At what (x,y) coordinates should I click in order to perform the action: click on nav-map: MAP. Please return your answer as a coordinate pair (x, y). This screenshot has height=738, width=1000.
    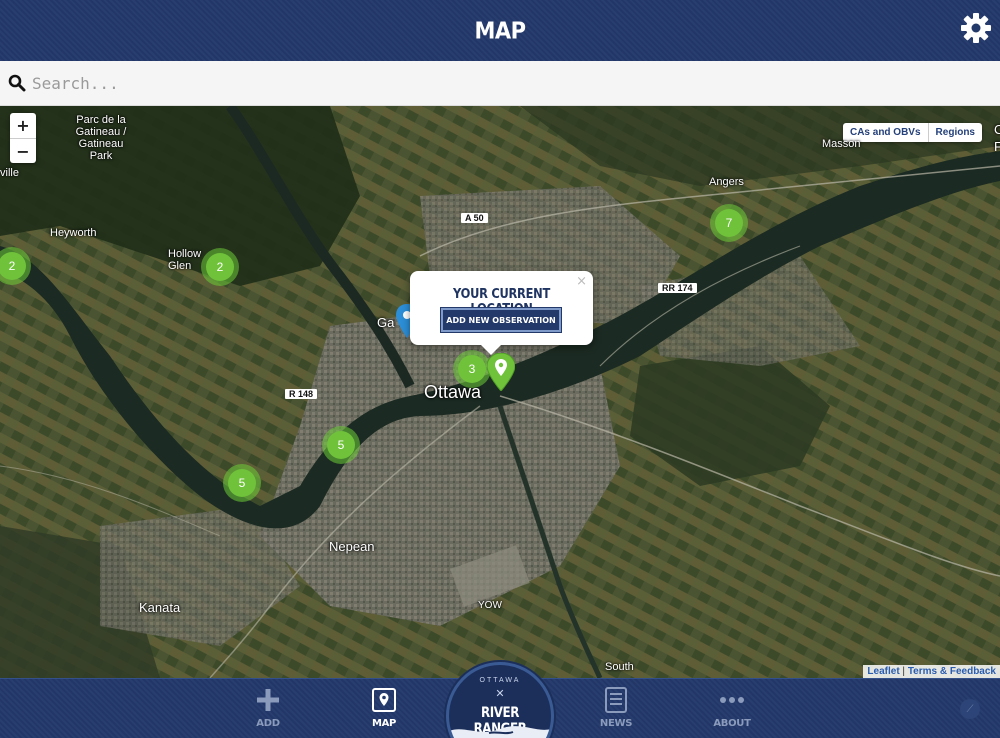
    Looking at the image, I should click on (384, 708).